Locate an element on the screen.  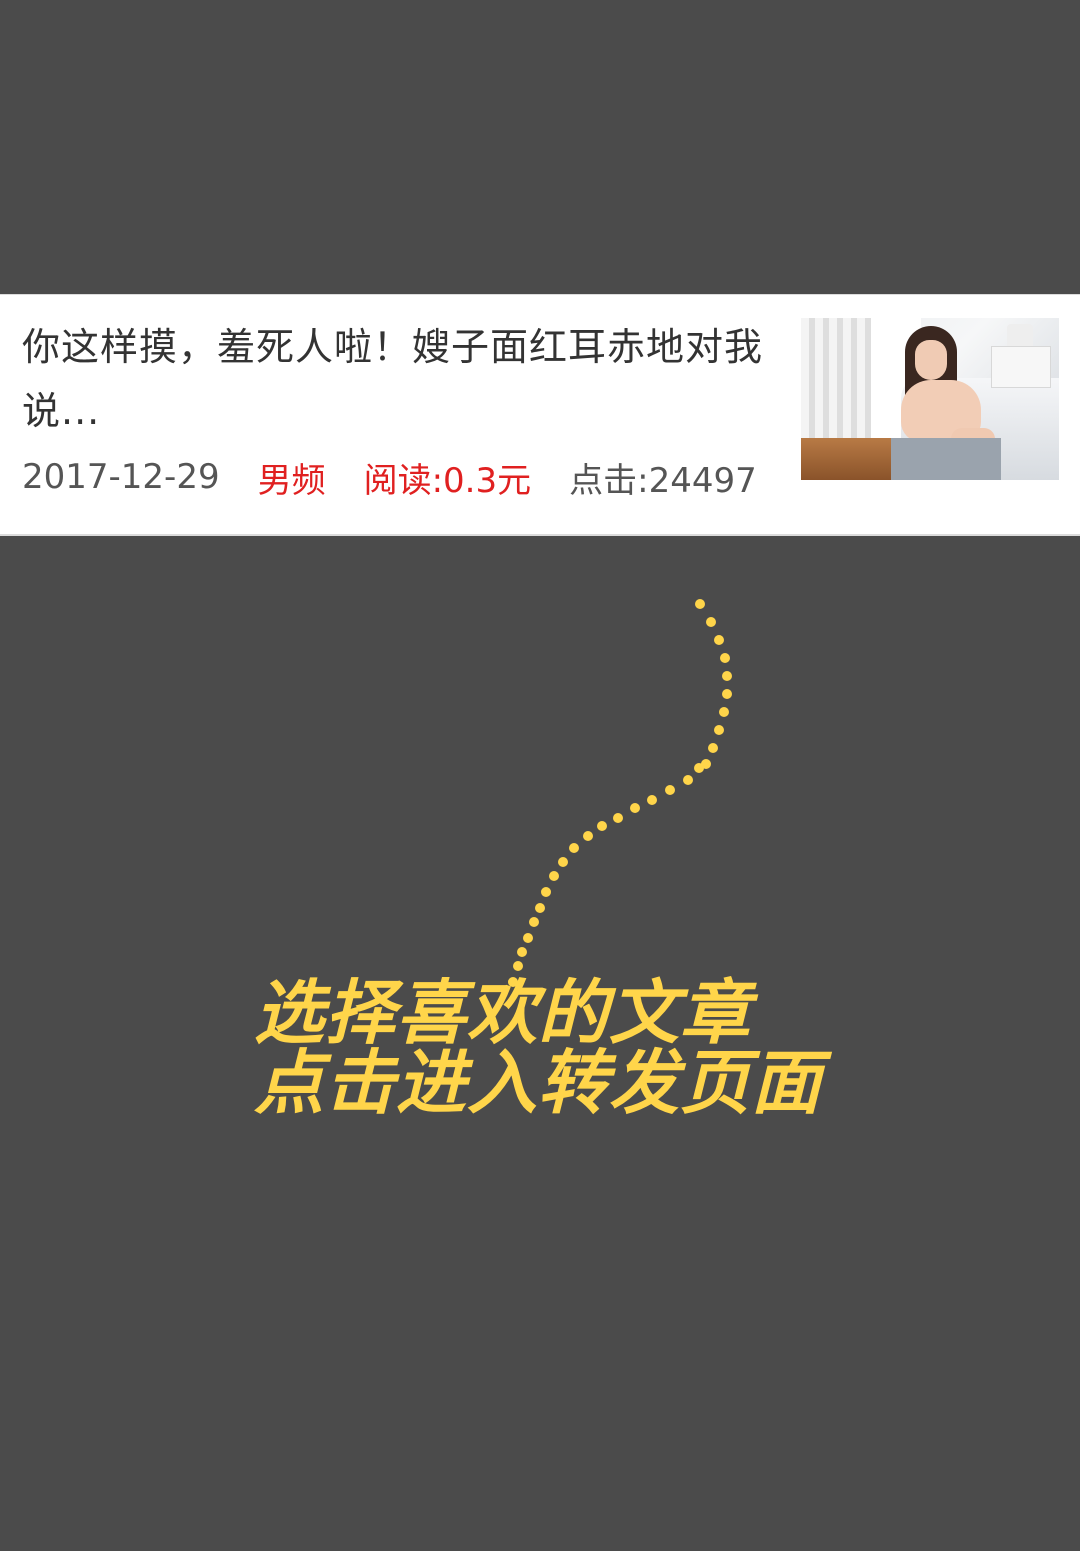
dotted-pointer-arrow is located at coordinates (620, 793).